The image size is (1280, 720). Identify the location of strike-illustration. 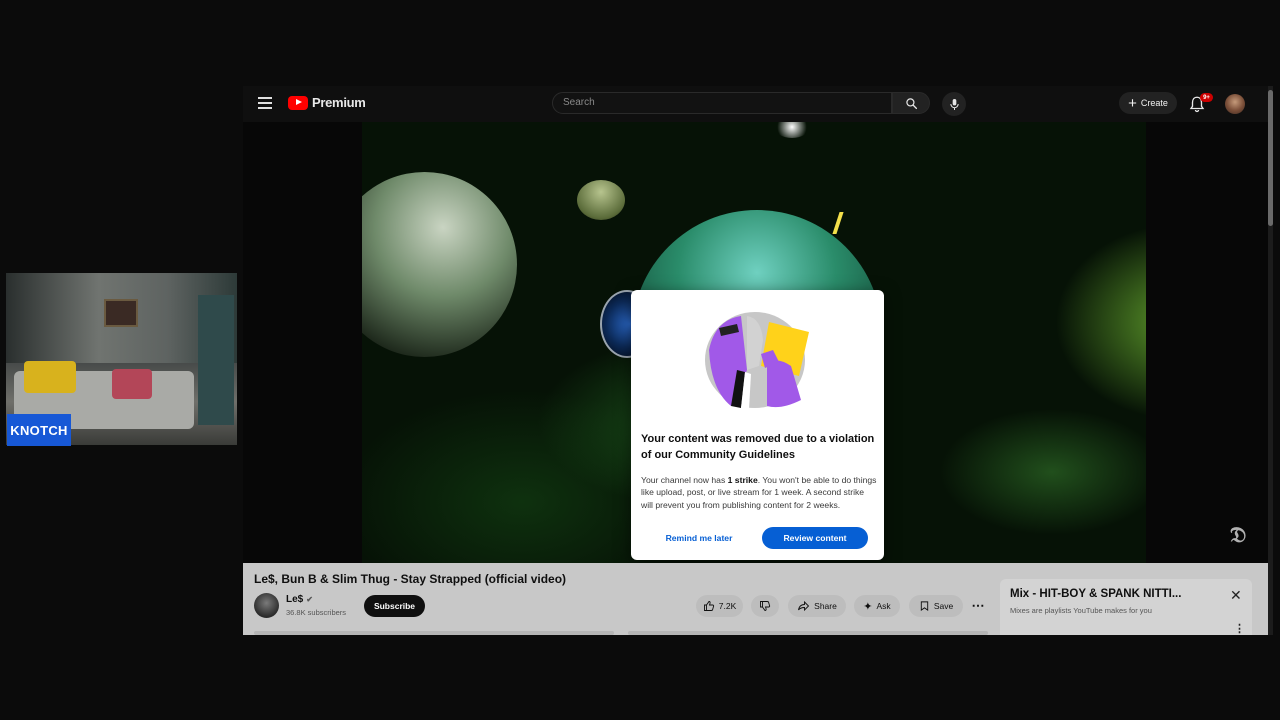
(757, 360).